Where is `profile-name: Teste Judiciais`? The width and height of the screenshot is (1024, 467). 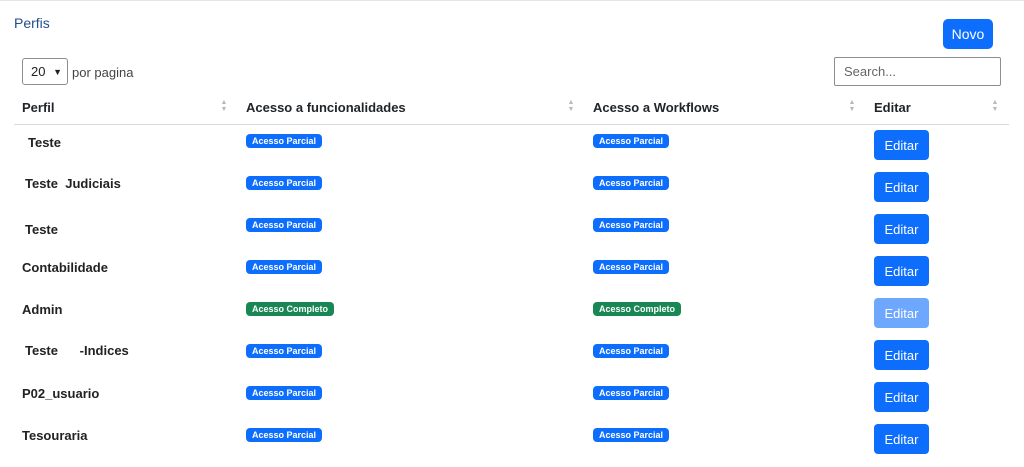 profile-name: Teste Judiciais is located at coordinates (73, 183).